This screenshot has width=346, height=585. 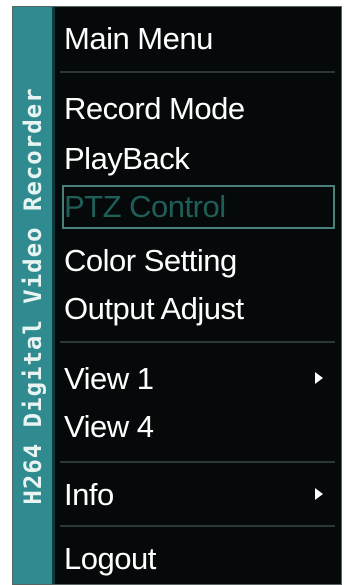 I want to click on menu-item-label: PlayBack, so click(x=127, y=158).